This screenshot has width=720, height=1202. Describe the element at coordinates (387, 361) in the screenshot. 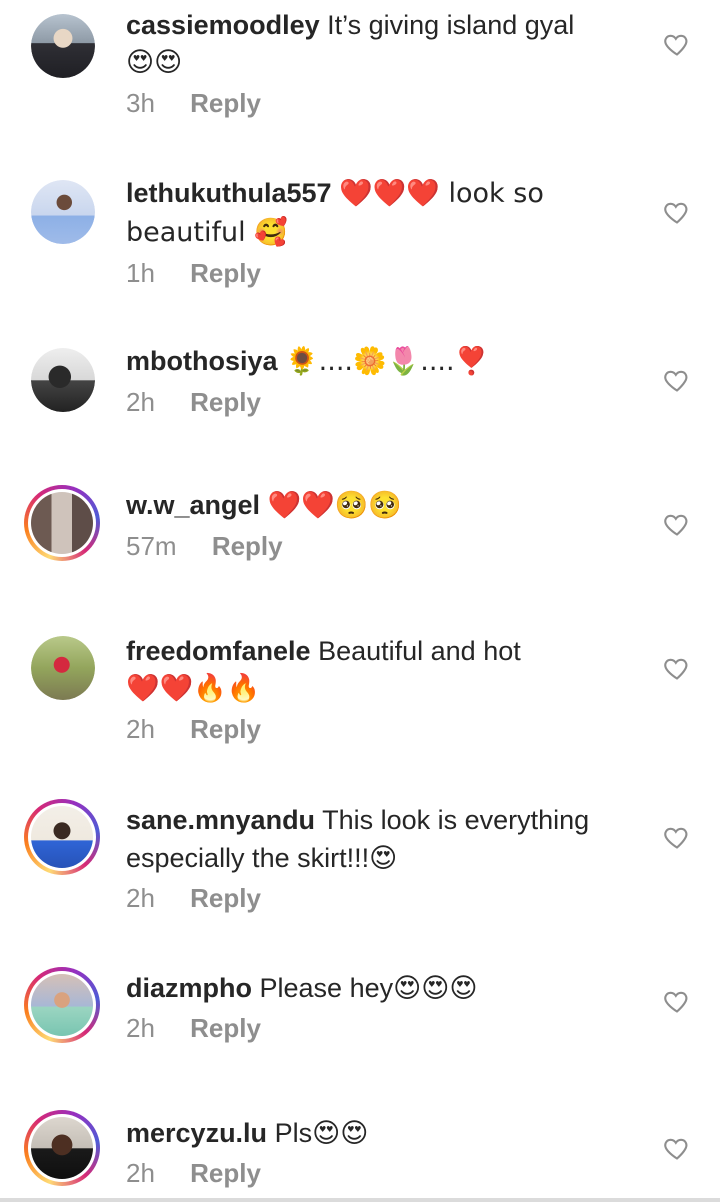

I see `comment-text: 🌻....🌼🌷....❣️` at that location.